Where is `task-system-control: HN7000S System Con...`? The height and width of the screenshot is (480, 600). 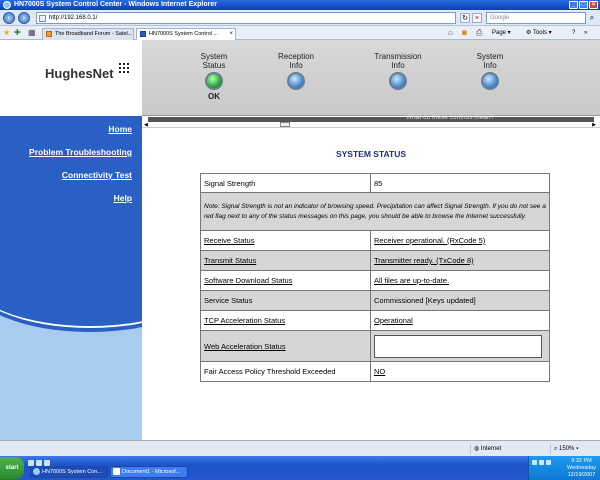 task-system-control: HN7000S System Con... is located at coordinates (69, 472).